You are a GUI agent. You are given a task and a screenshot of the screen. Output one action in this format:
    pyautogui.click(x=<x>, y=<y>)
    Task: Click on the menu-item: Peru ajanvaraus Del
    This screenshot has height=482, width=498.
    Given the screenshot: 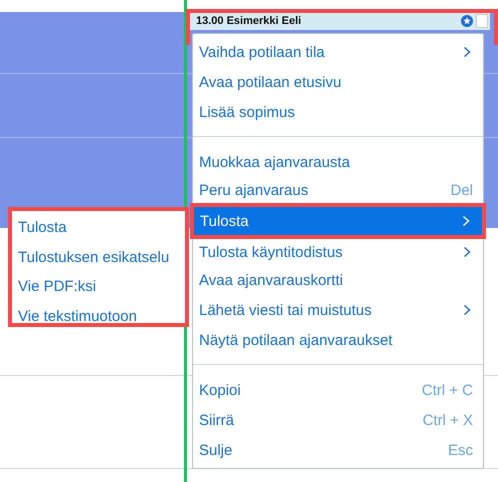 What is the action you would take?
    pyautogui.click(x=338, y=190)
    